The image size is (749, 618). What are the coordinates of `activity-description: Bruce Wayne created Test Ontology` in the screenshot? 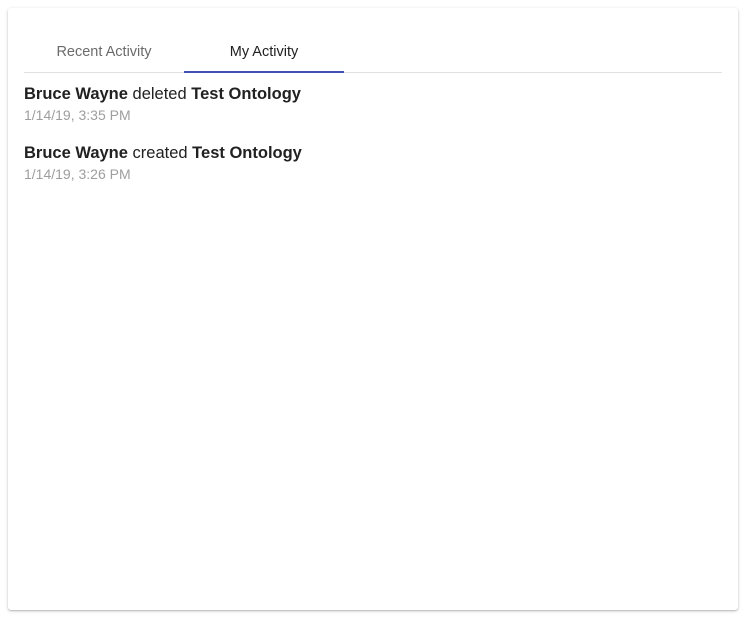 It's located at (373, 153).